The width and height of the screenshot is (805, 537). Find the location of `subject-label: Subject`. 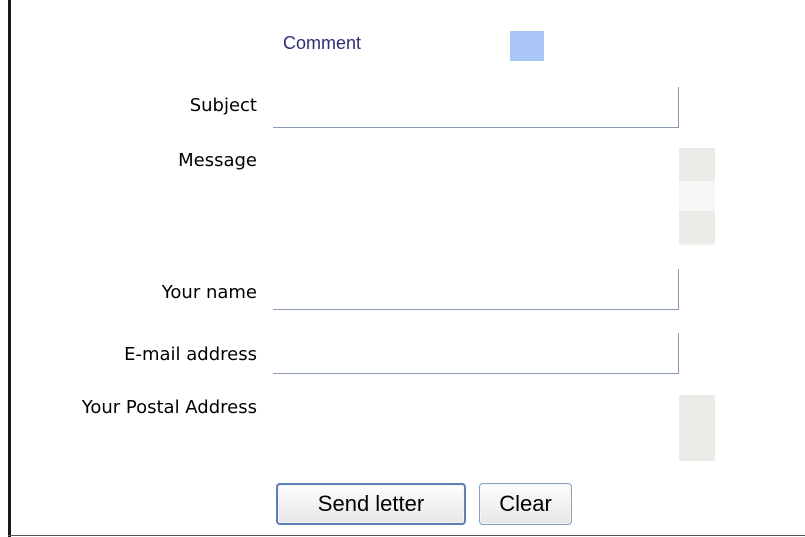

subject-label: Subject is located at coordinates (223, 105).